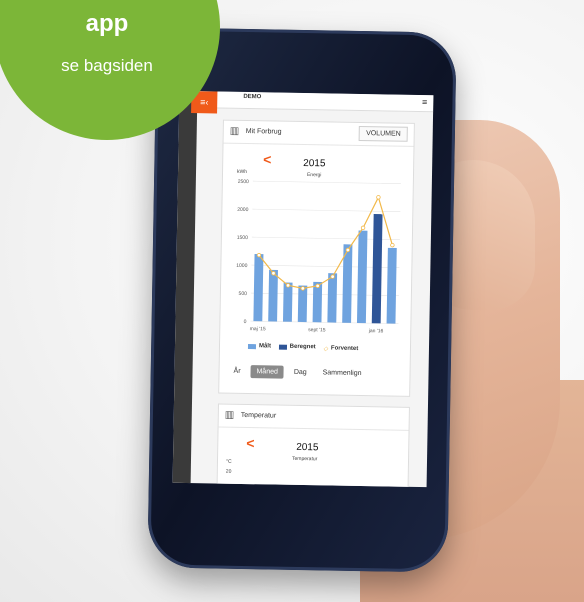 The image size is (584, 602). I want to click on period-tabs: År Måned Dag Sammenlign, so click(298, 372).